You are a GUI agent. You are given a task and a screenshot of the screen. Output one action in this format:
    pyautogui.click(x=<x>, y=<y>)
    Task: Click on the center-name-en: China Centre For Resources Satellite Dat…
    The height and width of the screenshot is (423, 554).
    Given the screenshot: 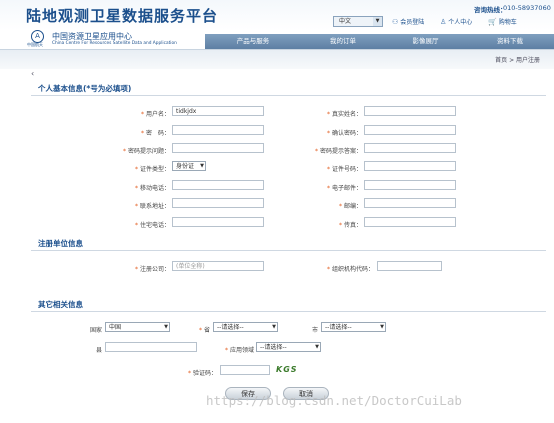 What is the action you would take?
    pyautogui.click(x=114, y=43)
    